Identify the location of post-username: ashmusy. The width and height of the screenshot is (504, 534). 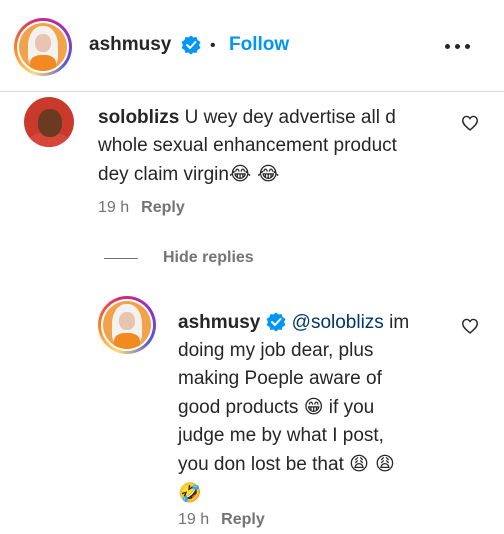
(130, 45).